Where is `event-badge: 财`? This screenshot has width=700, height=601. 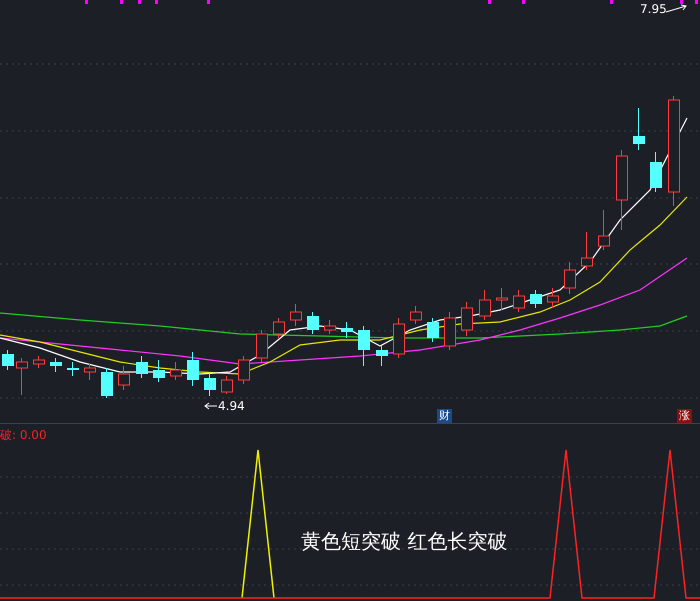 event-badge: 财 is located at coordinates (444, 416).